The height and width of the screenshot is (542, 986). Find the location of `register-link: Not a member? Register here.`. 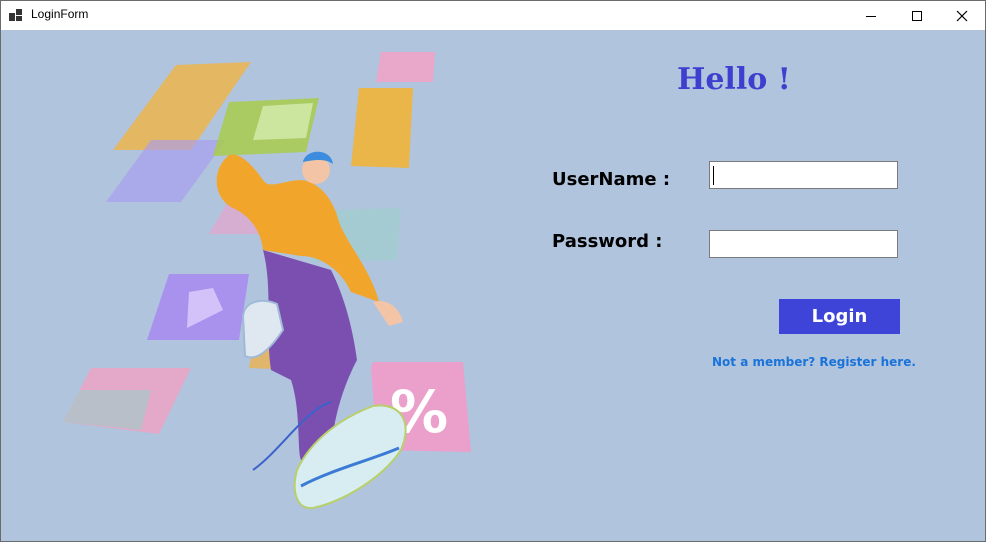

register-link: Not a member? Register here. is located at coordinates (814, 362).